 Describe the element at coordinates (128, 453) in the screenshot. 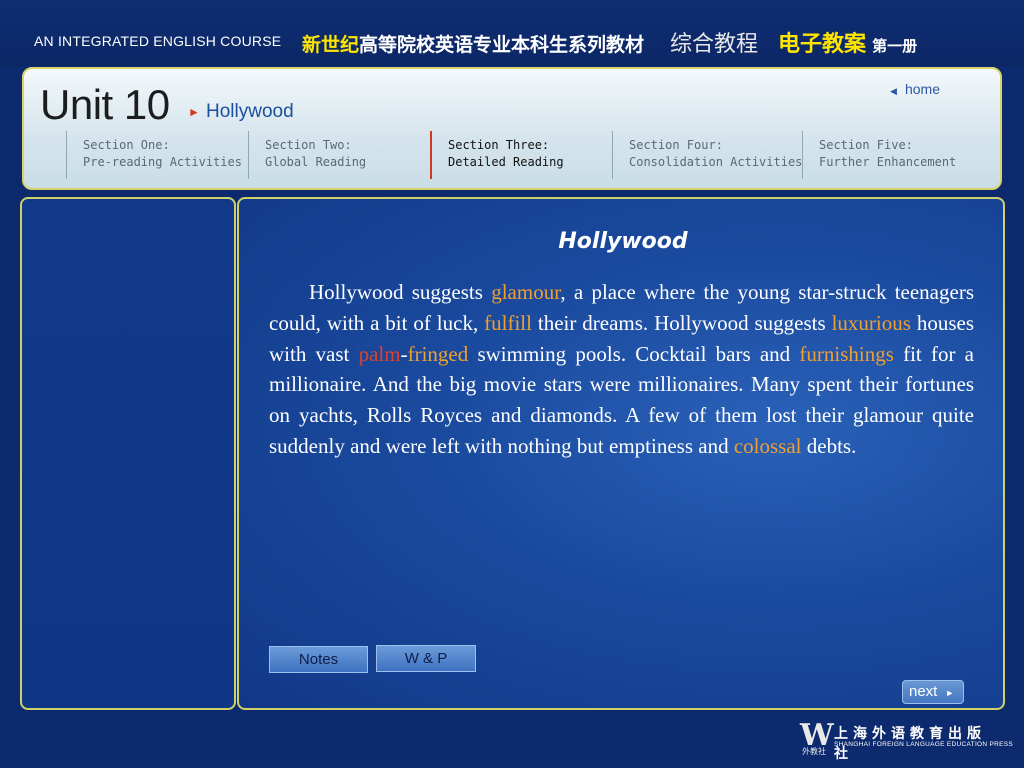

I see `side-panel` at that location.